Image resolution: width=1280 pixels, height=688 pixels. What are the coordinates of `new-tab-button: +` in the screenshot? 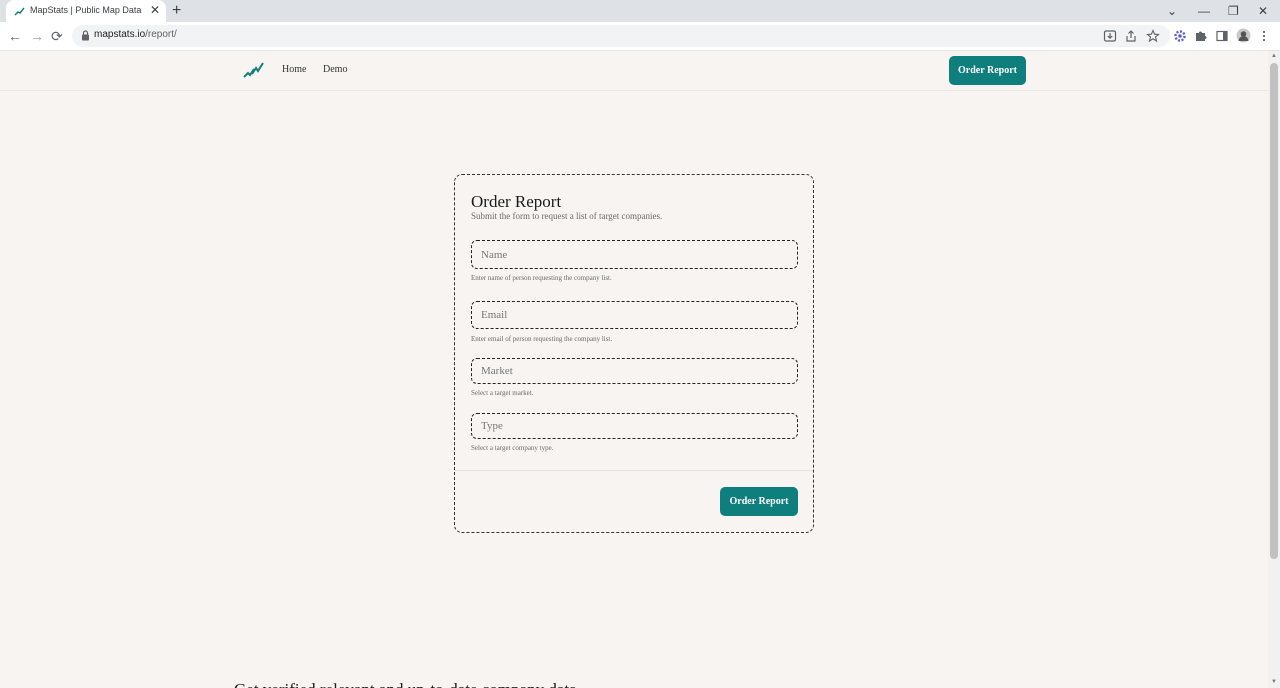 It's located at (176, 11).